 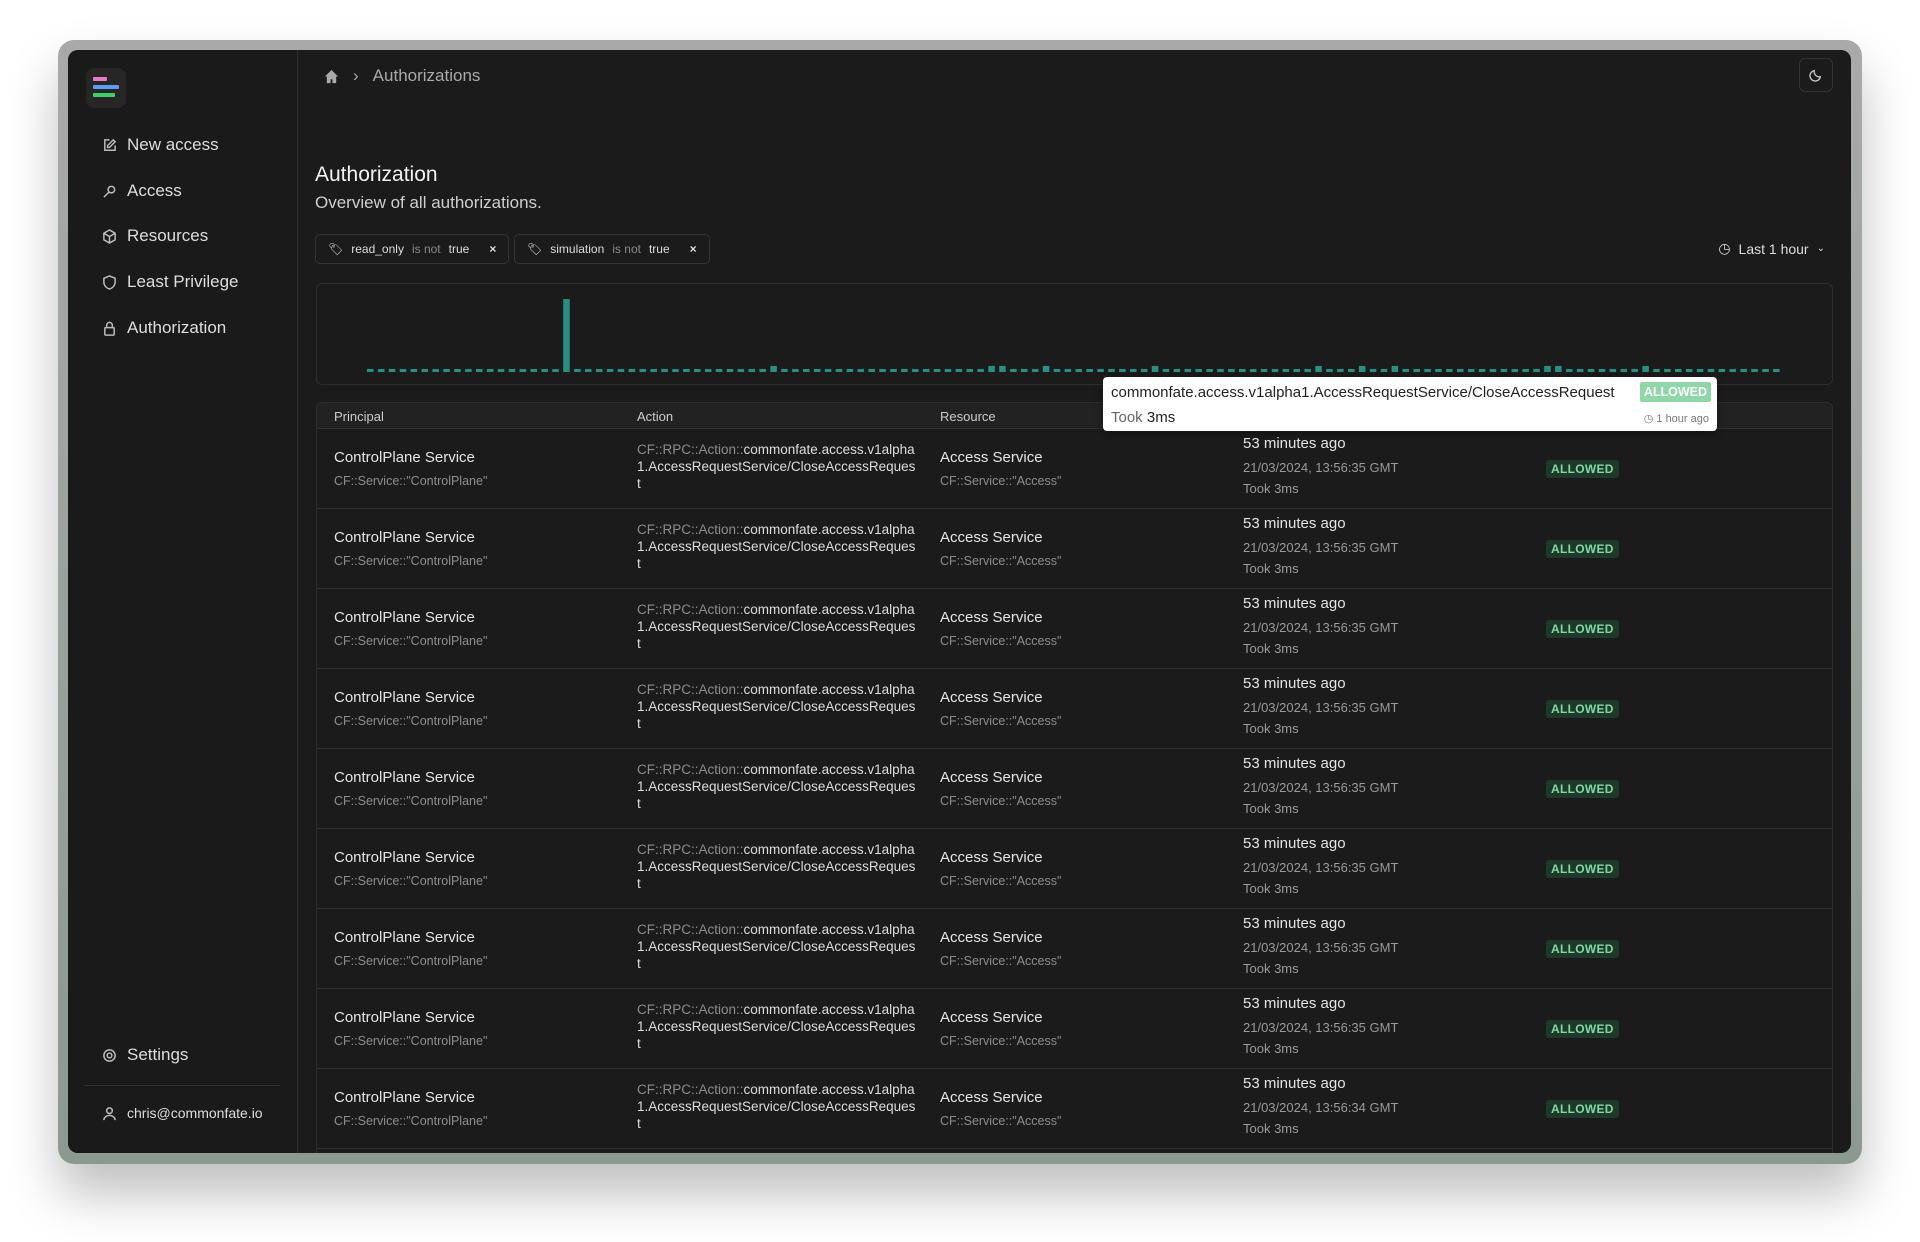 I want to click on filter-chip-read-only: 🏷 read_only is not true ×, so click(x=412, y=249).